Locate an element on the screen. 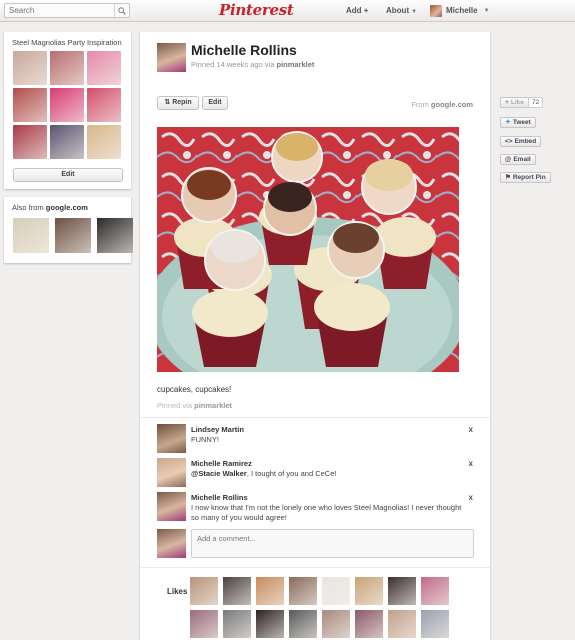 The image size is (575, 640). add-menu-label: Add is located at coordinates (354, 10).